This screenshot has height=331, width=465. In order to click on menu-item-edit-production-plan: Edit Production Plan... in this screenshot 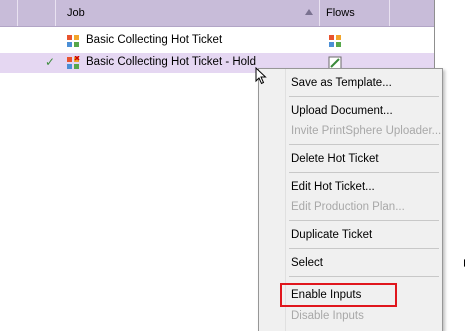, I will do `click(348, 207)`.